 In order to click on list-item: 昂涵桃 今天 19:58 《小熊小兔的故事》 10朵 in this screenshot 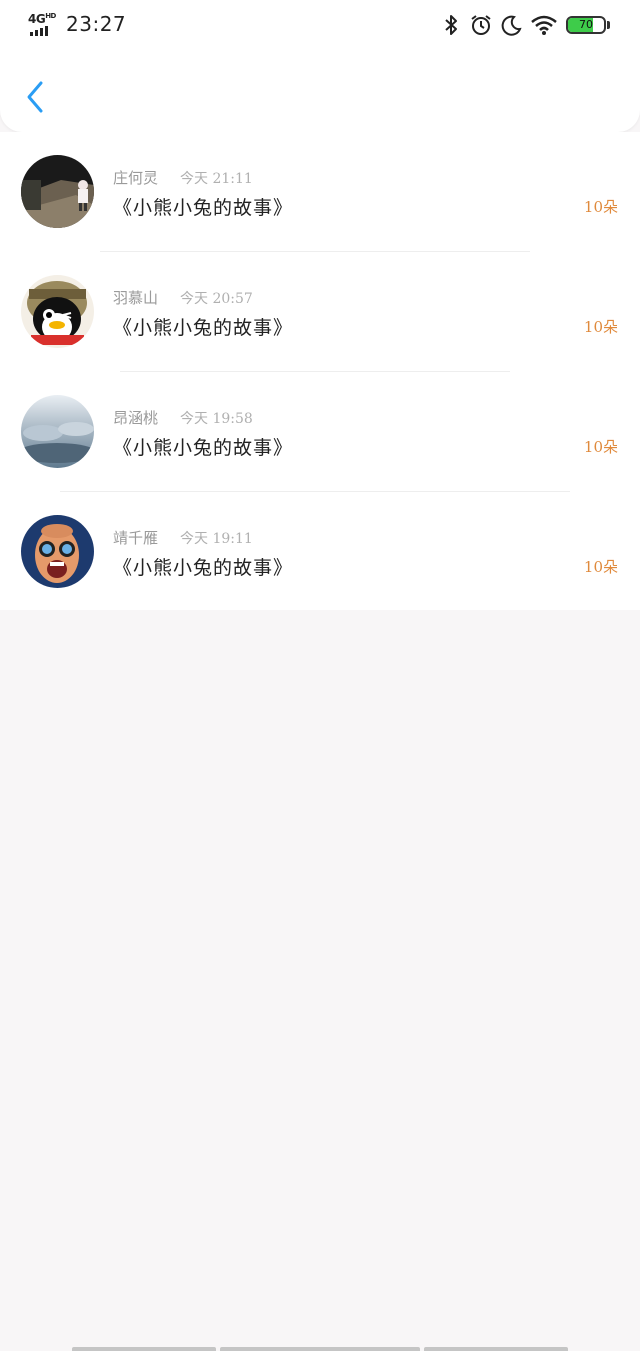, I will do `click(320, 432)`.